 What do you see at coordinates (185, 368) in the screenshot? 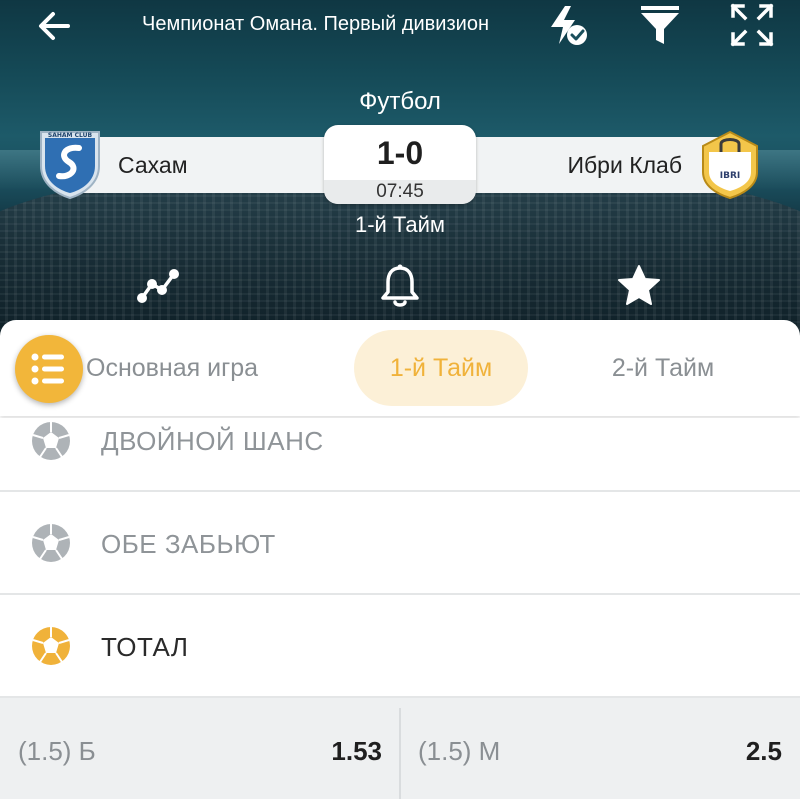
I see `tab-main-game: Основная игра` at bounding box center [185, 368].